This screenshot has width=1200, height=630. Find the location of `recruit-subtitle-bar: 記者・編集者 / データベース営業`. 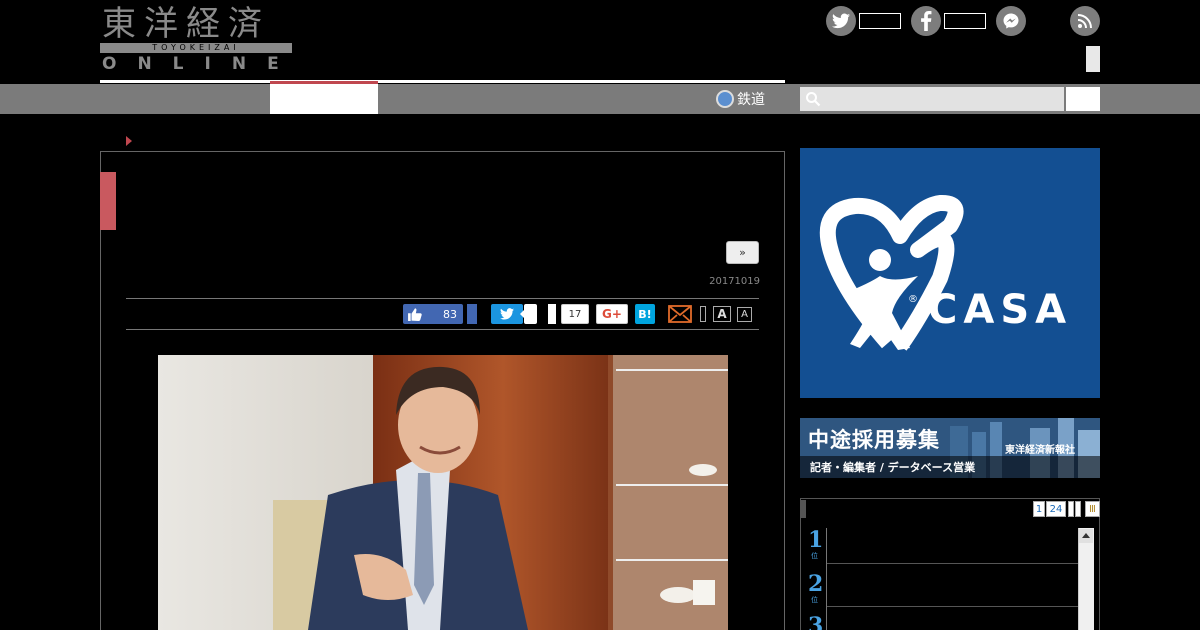

recruit-subtitle-bar: 記者・編集者 / データベース営業 is located at coordinates (950, 467).